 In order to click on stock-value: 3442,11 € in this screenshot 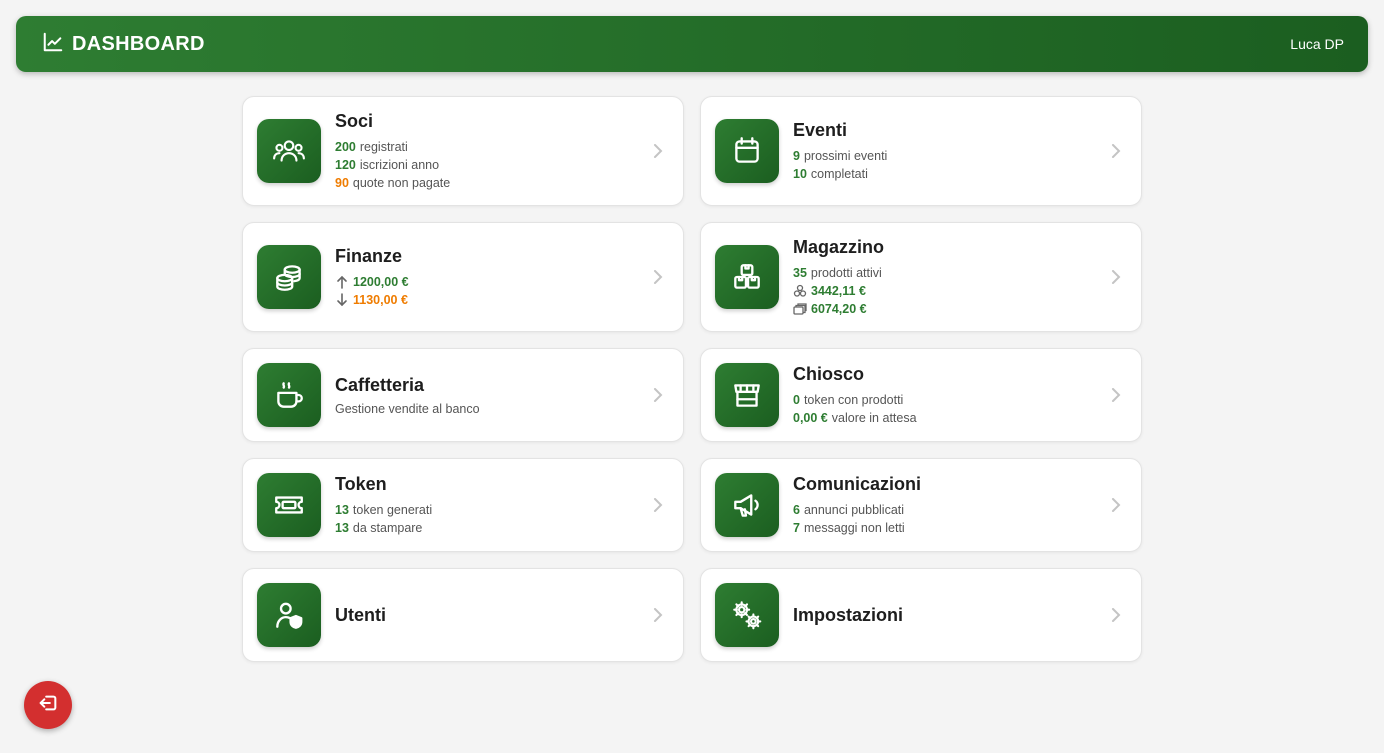, I will do `click(838, 290)`.